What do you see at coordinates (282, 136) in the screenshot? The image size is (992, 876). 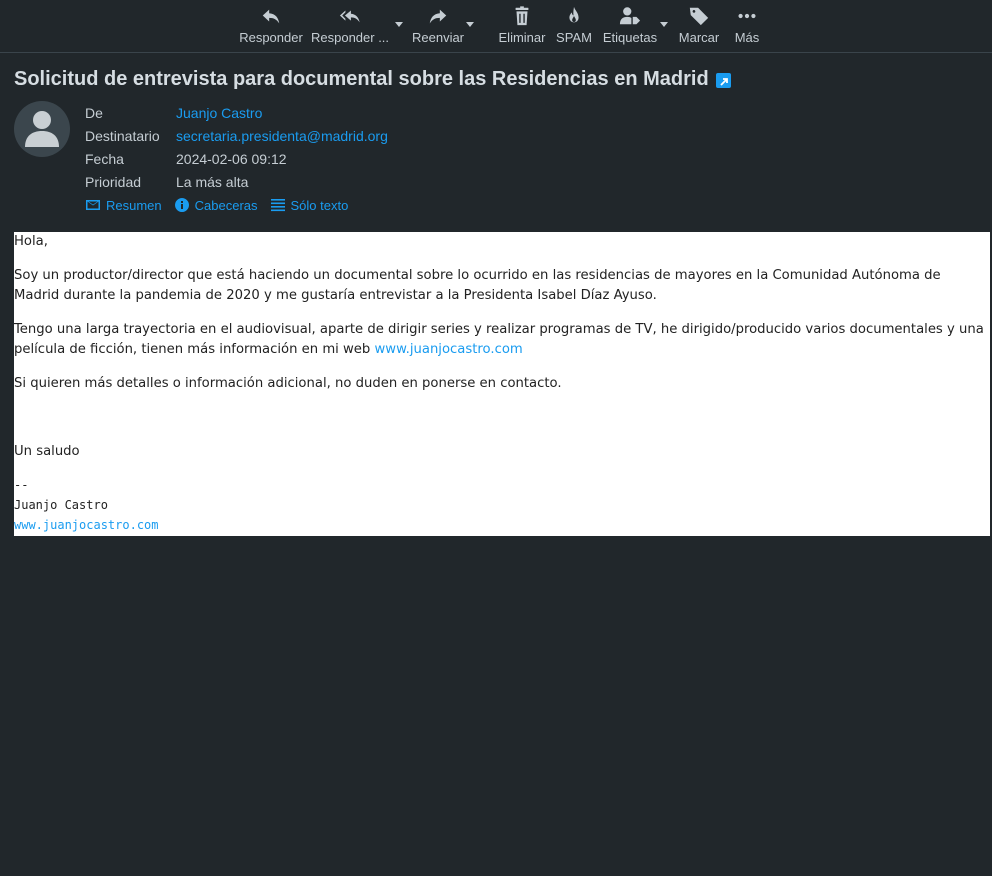 I see `to-link: secretaria.presidenta@madrid.org` at bounding box center [282, 136].